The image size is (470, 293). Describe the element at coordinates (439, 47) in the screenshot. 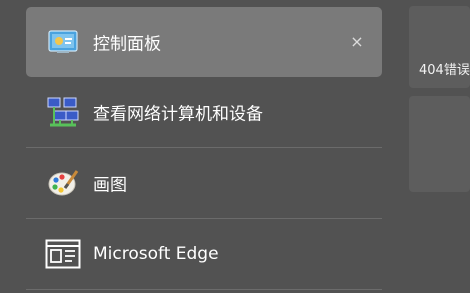

I see `preview-tile: 404错误` at that location.